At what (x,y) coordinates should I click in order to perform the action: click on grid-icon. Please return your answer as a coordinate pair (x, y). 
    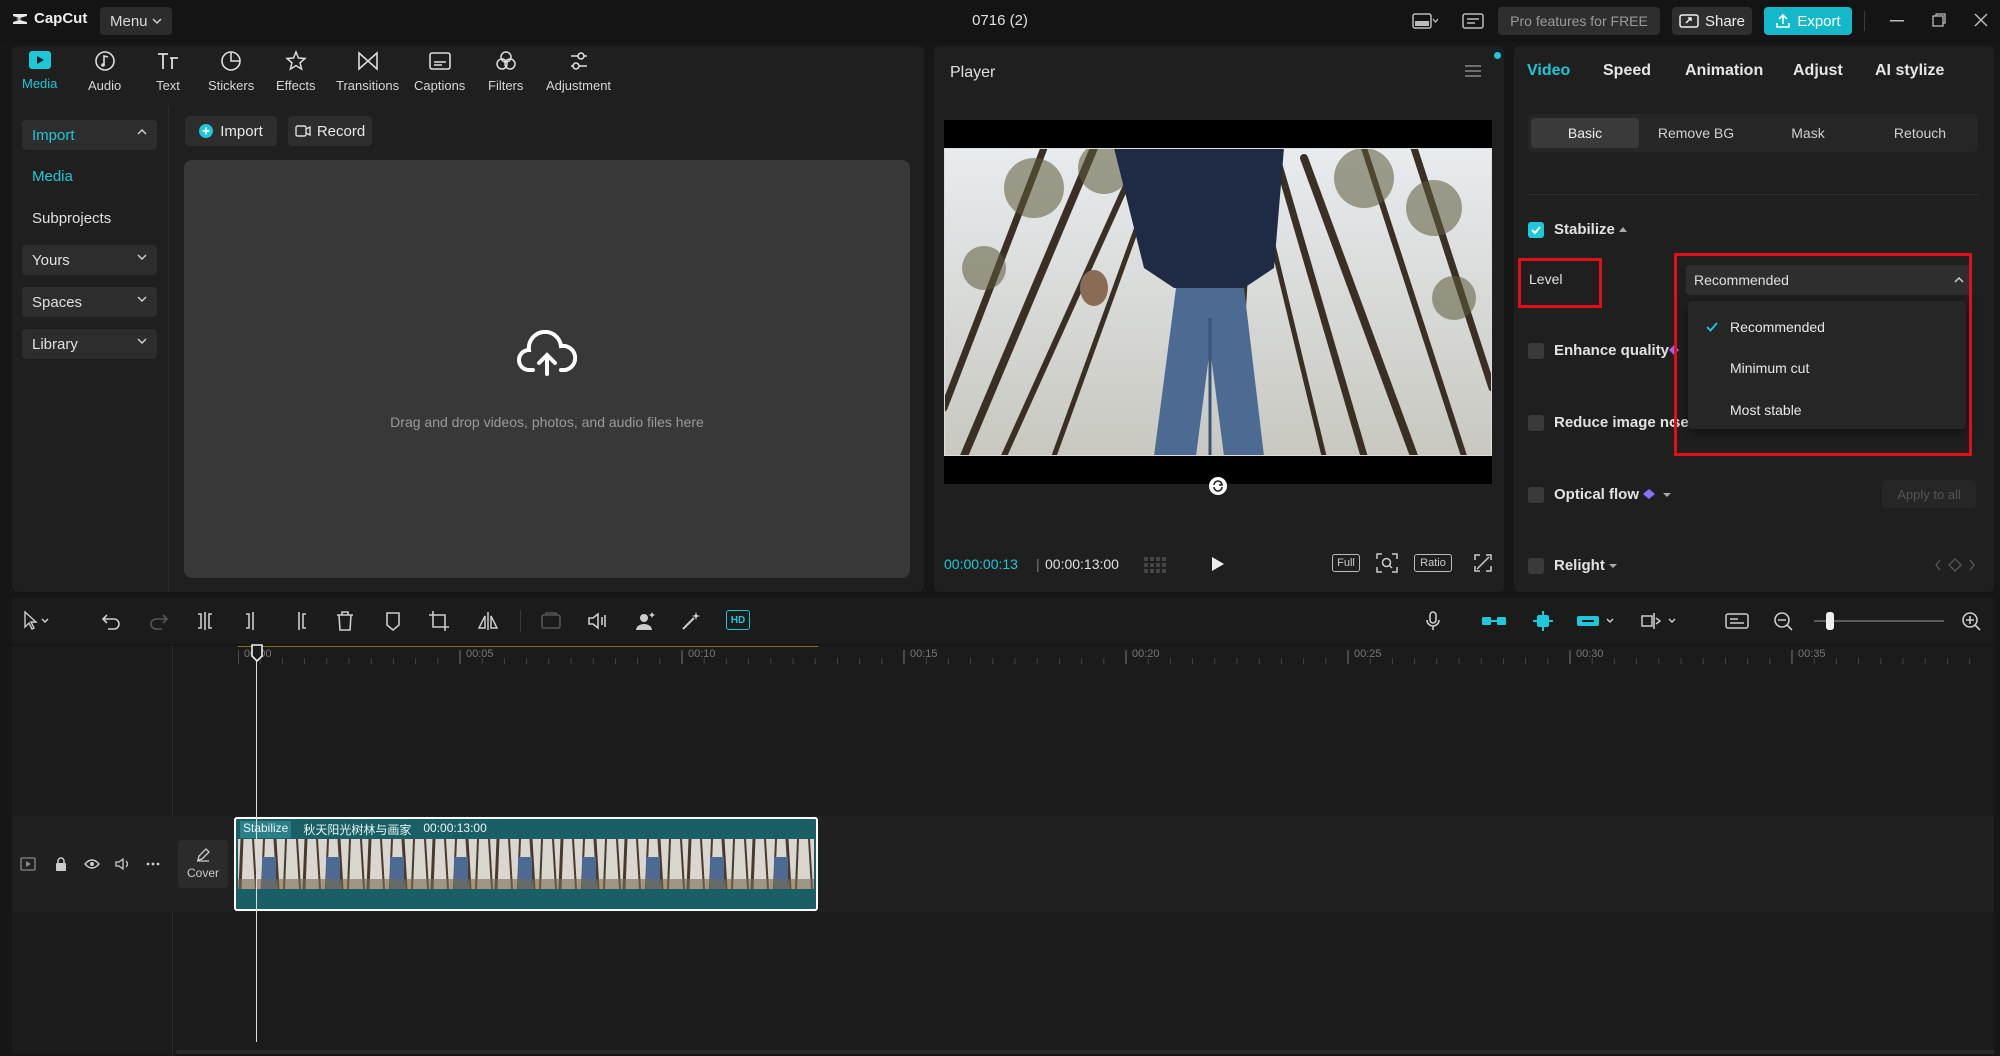
    Looking at the image, I should click on (1158, 564).